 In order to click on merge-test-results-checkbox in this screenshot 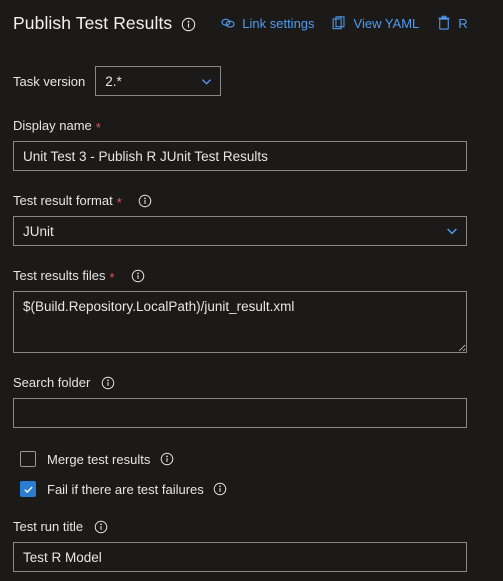, I will do `click(28, 459)`.